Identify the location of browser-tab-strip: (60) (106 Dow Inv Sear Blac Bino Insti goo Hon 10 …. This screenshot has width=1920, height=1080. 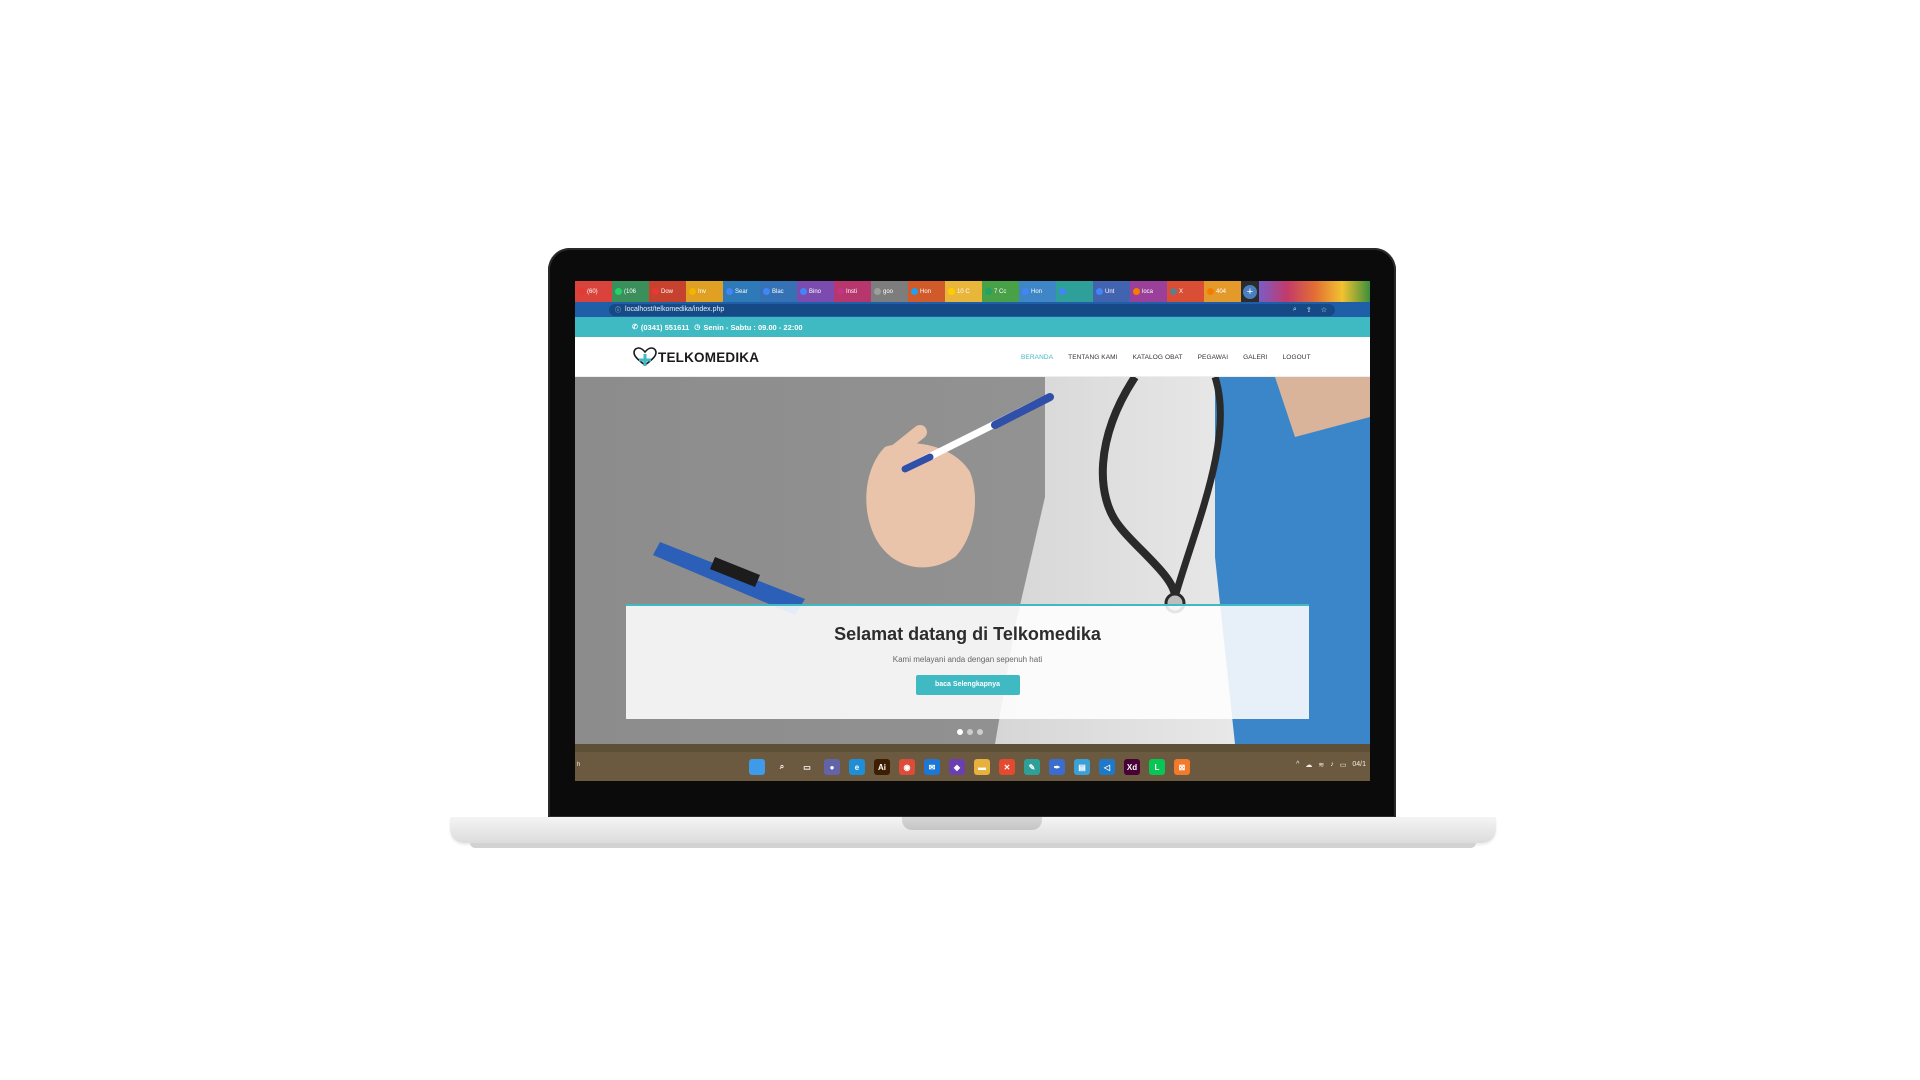
(972, 291).